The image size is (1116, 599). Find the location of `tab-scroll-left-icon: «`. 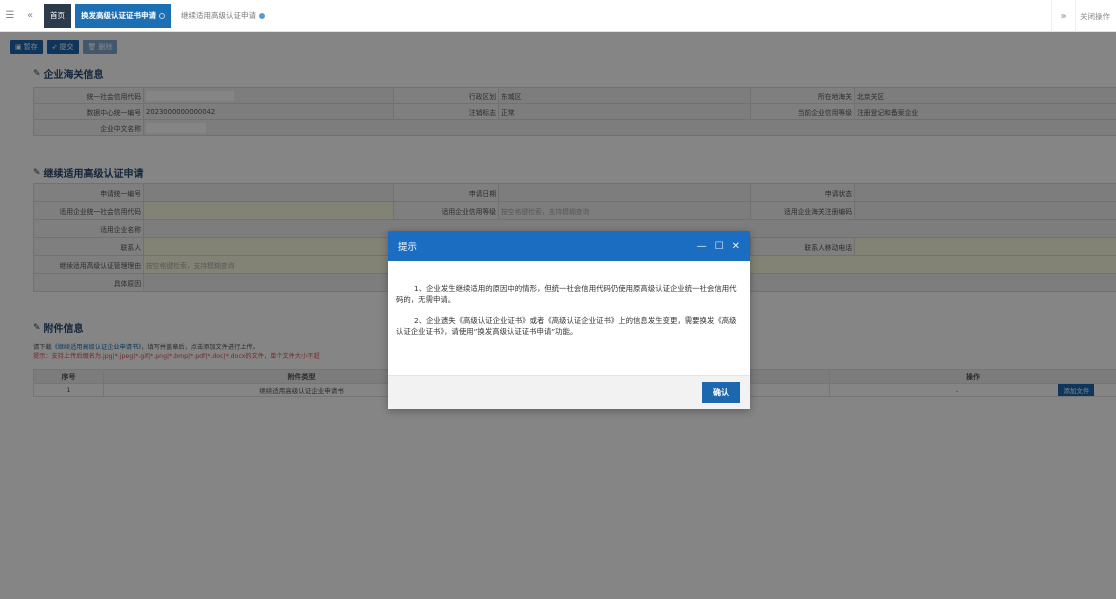

tab-scroll-left-icon: « is located at coordinates (30, 16).